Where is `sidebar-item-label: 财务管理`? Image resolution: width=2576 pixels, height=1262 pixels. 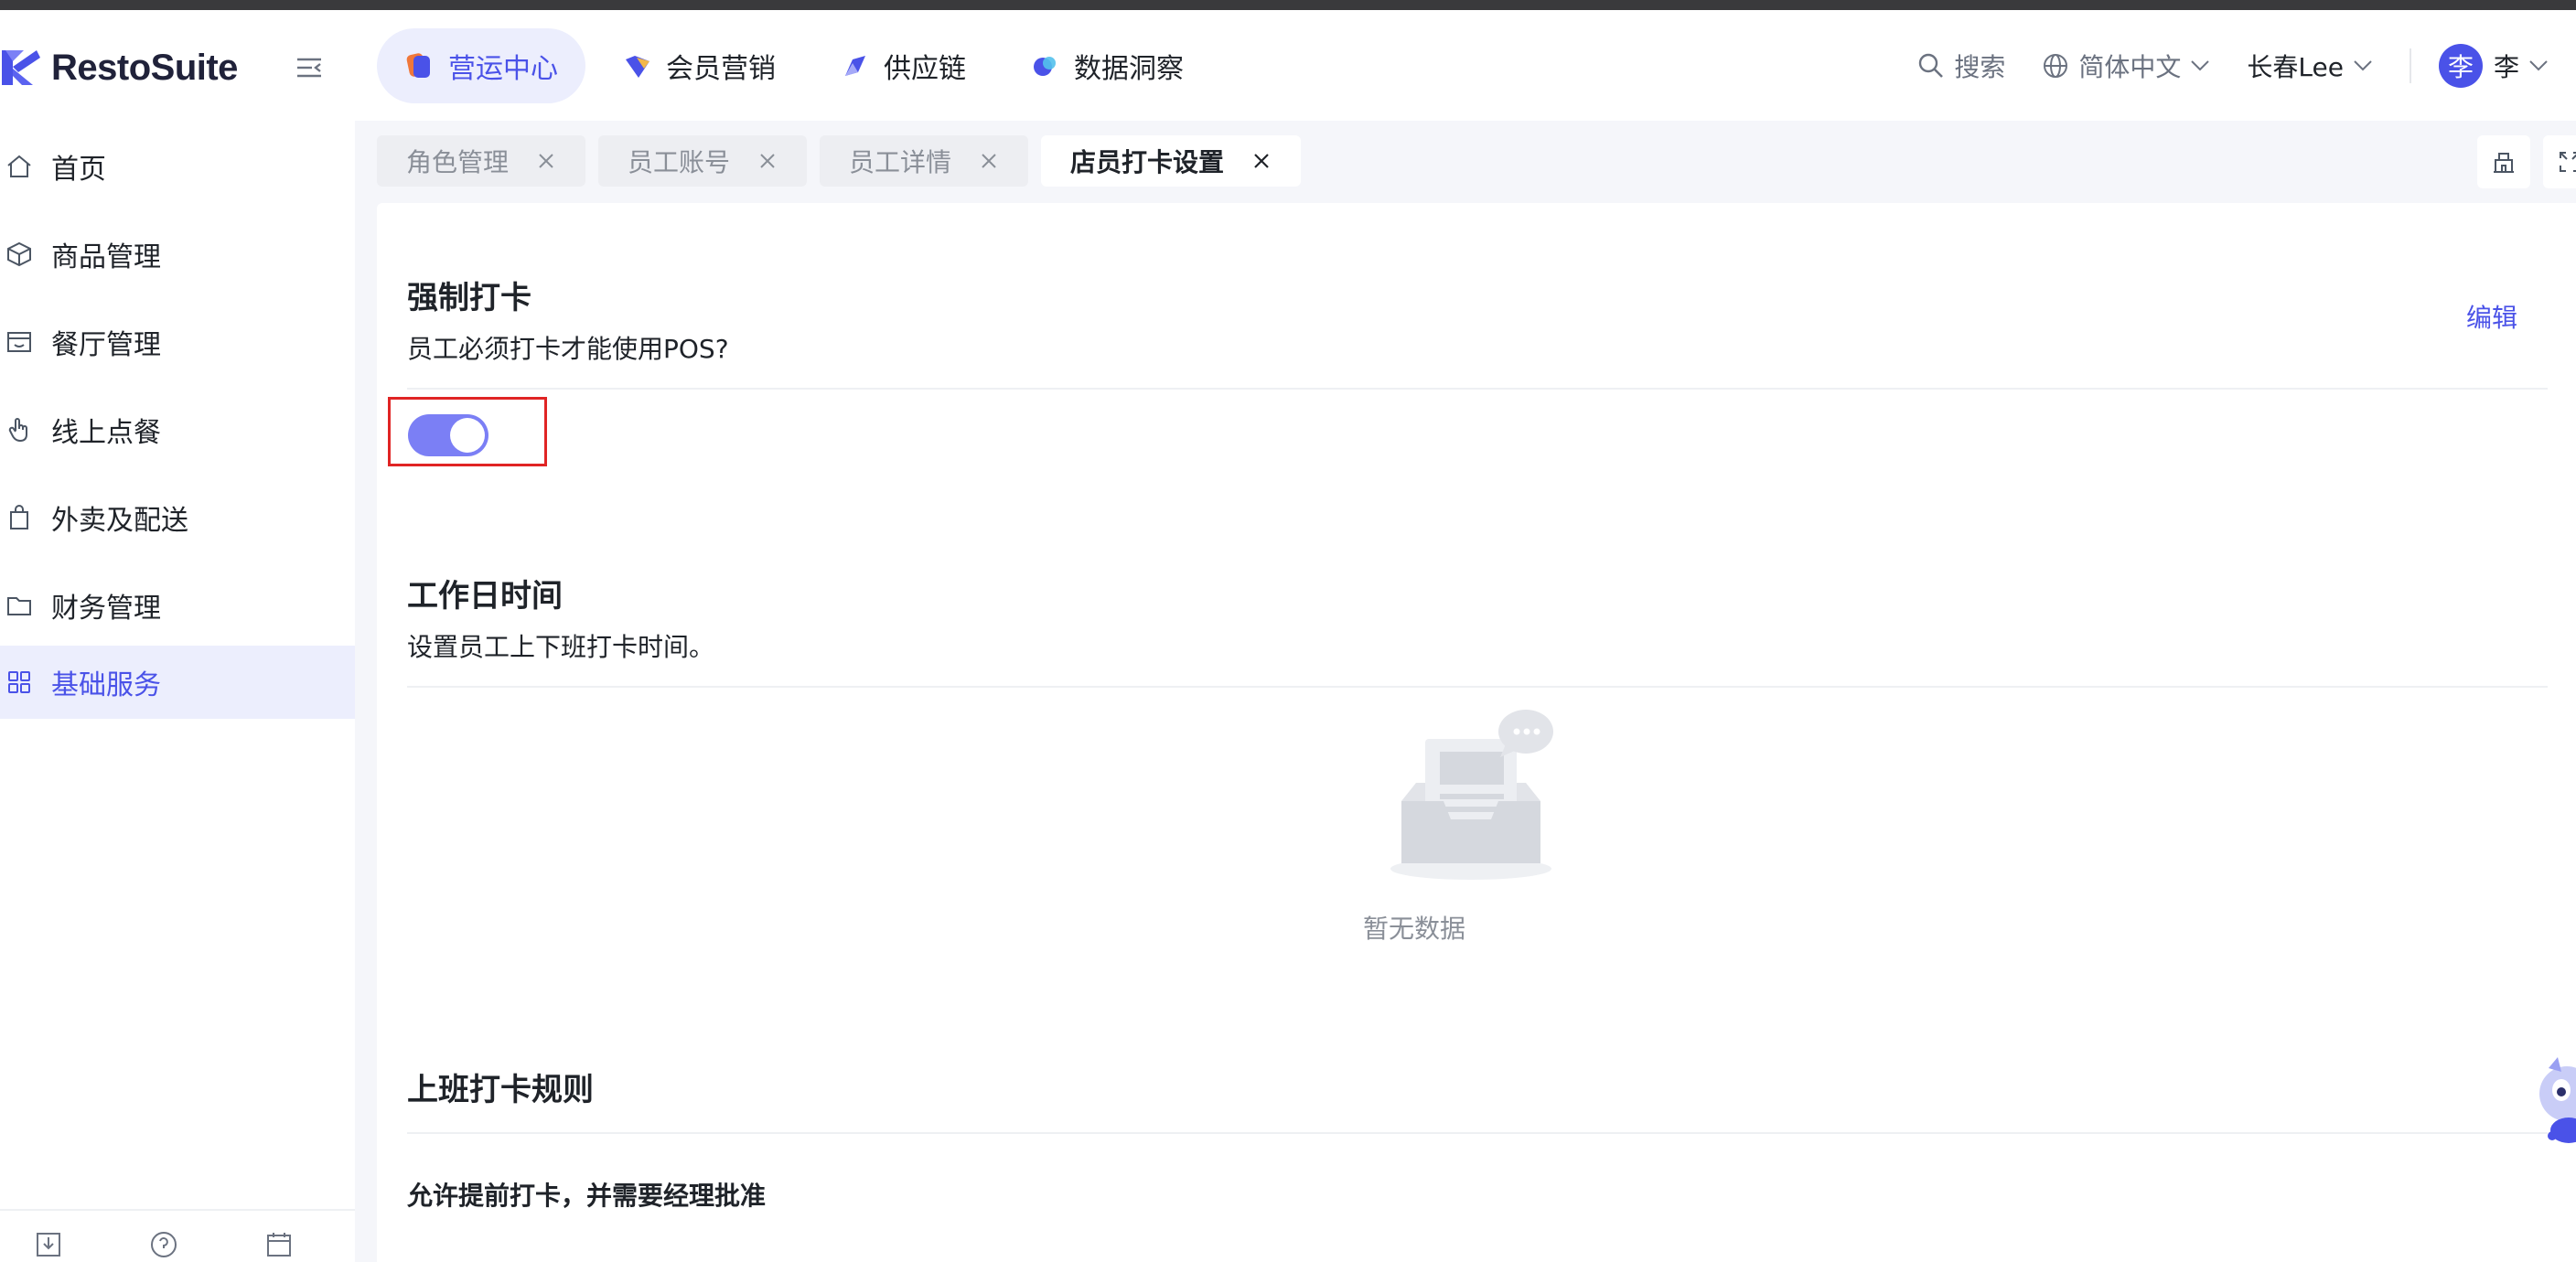 sidebar-item-label: 财务管理 is located at coordinates (106, 609).